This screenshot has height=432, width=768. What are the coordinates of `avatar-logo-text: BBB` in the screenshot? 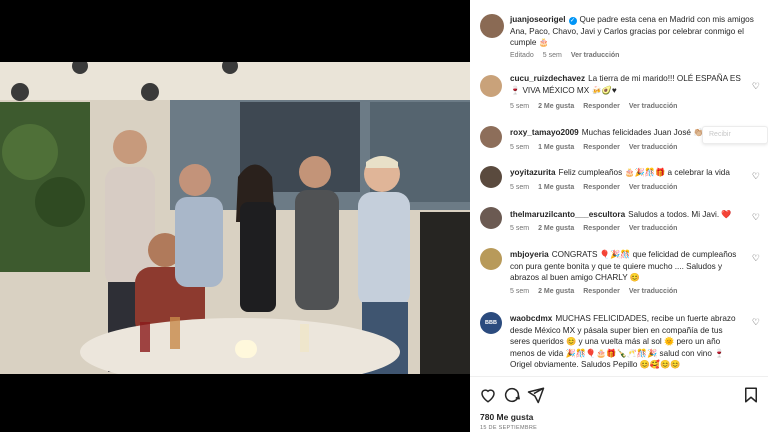 It's located at (491, 323).